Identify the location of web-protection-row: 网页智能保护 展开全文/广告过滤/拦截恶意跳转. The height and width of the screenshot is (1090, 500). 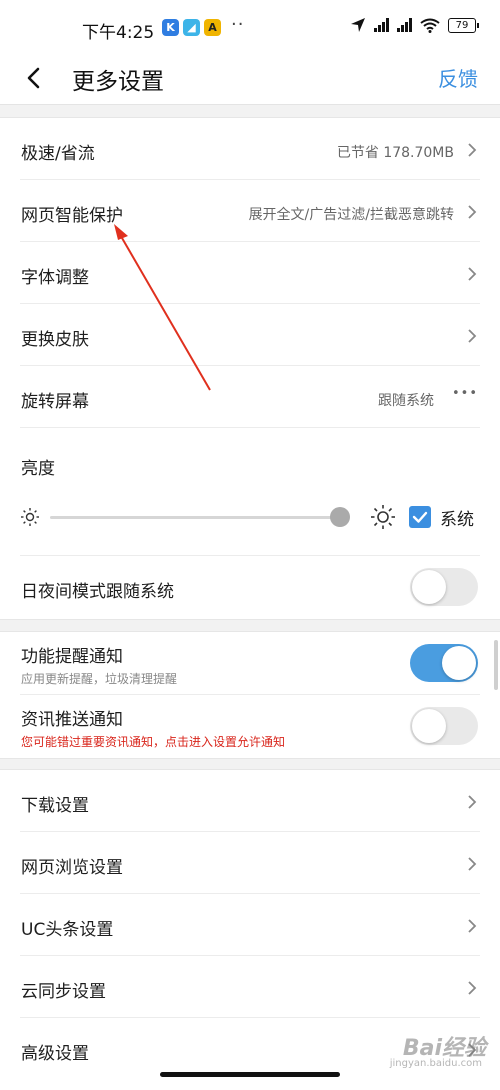
(250, 211).